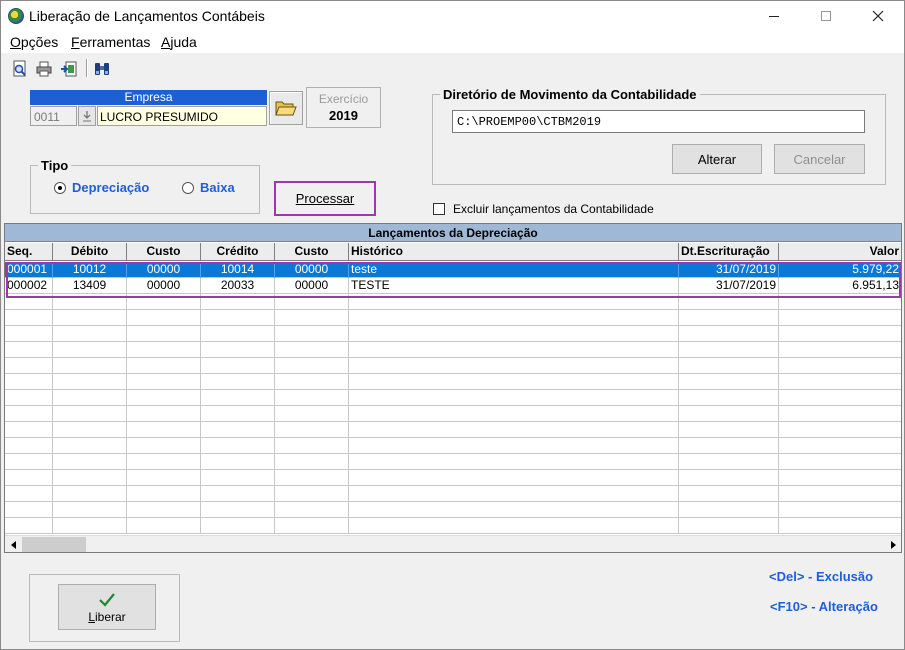  Describe the element at coordinates (182, 116) in the screenshot. I see `empresa-name-field: LUCRO PRESUMIDO` at that location.